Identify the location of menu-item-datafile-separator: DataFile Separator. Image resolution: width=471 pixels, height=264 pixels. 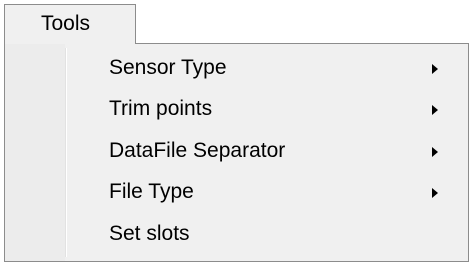
(236, 151).